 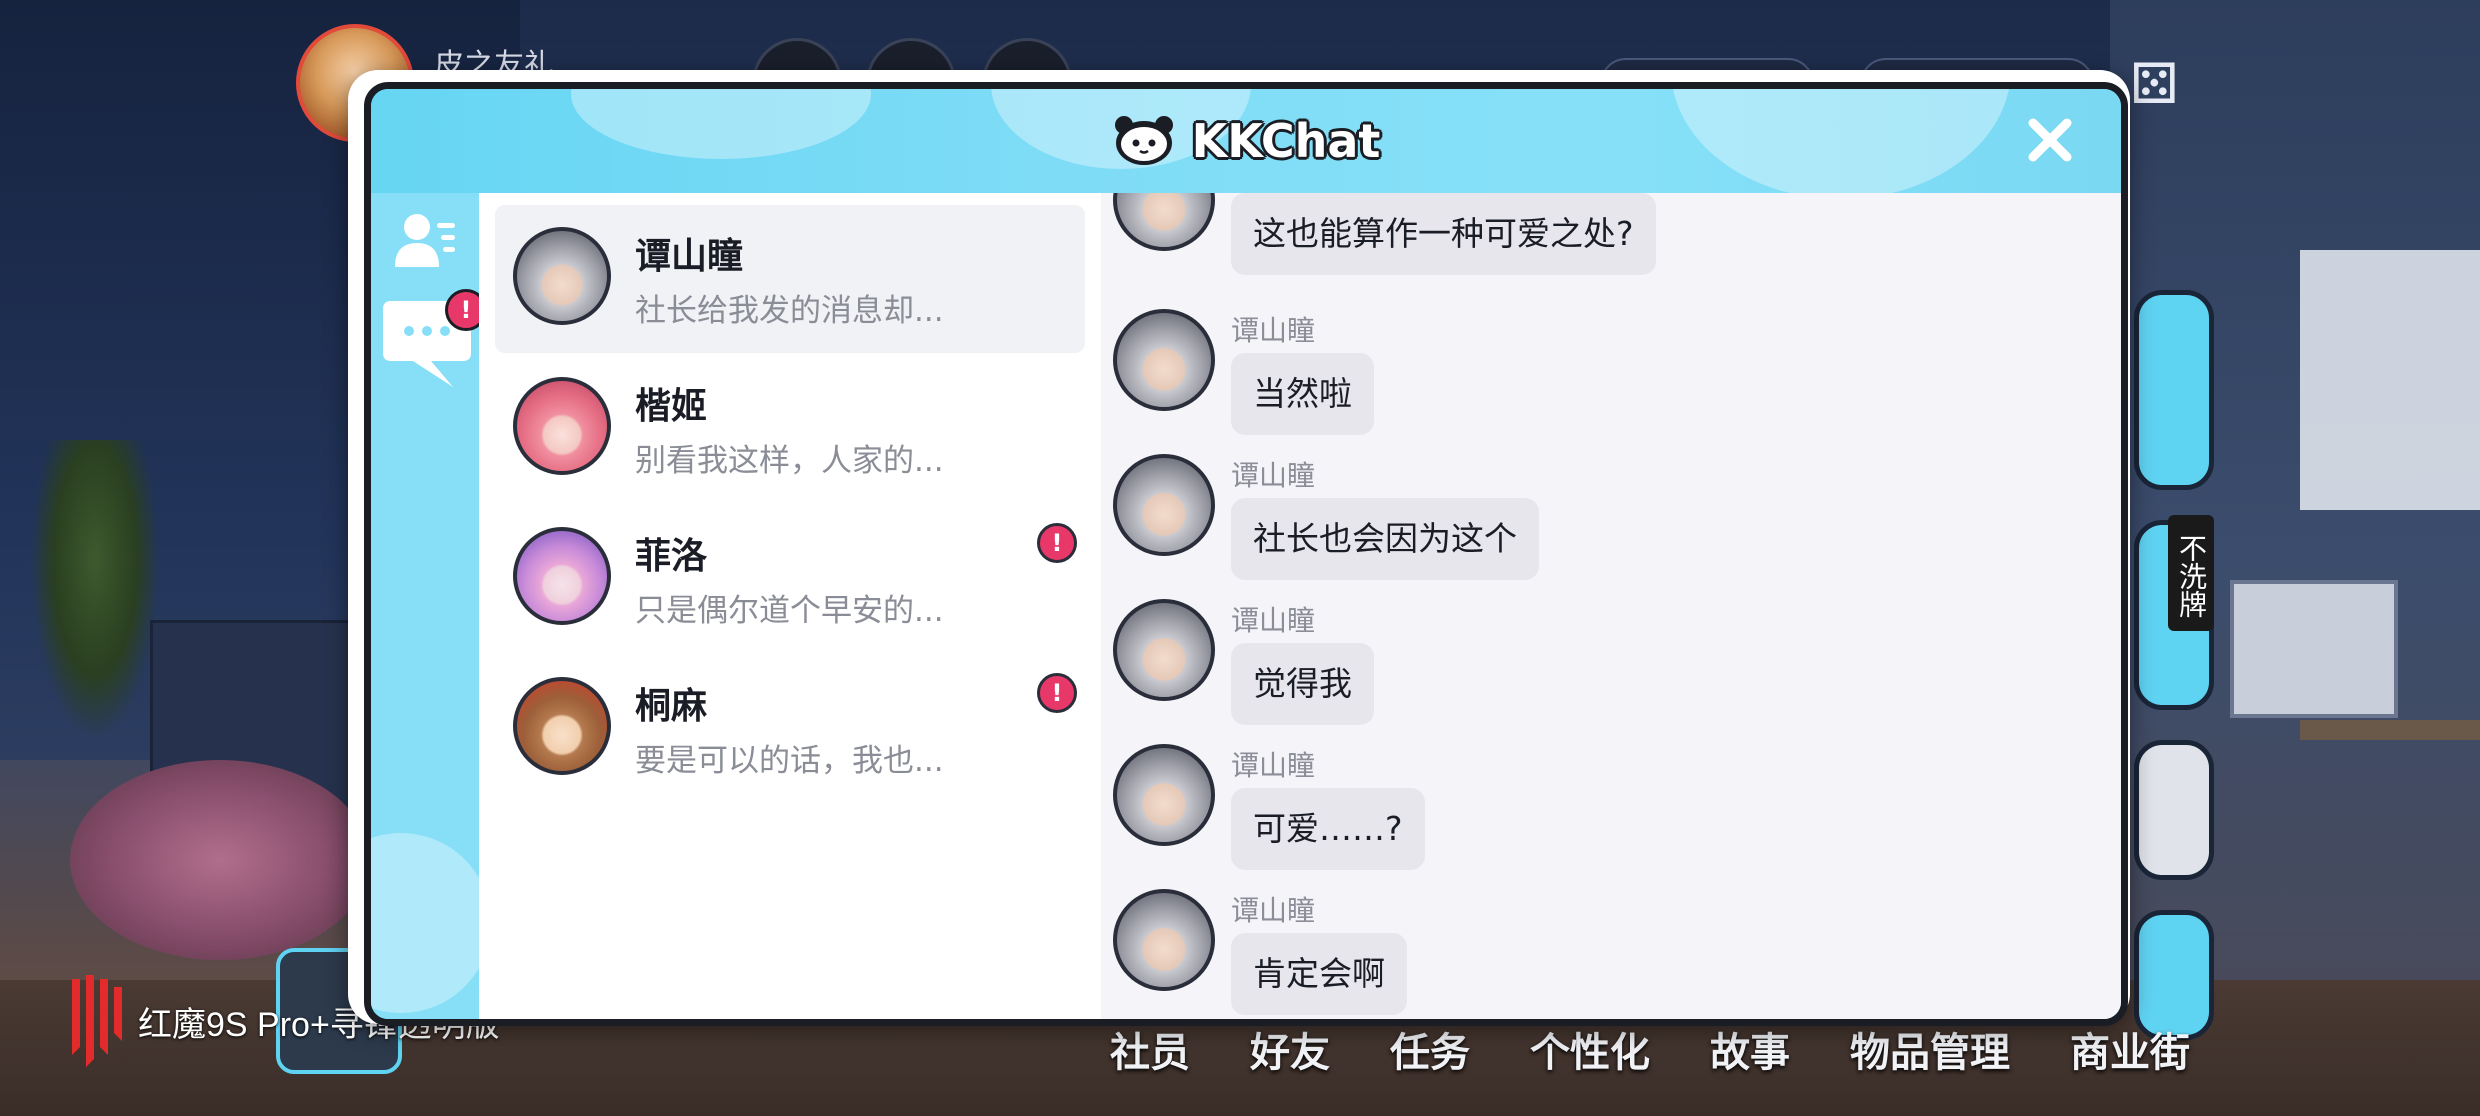 I want to click on nav-shop-street: 商业街, so click(x=2130, y=1056).